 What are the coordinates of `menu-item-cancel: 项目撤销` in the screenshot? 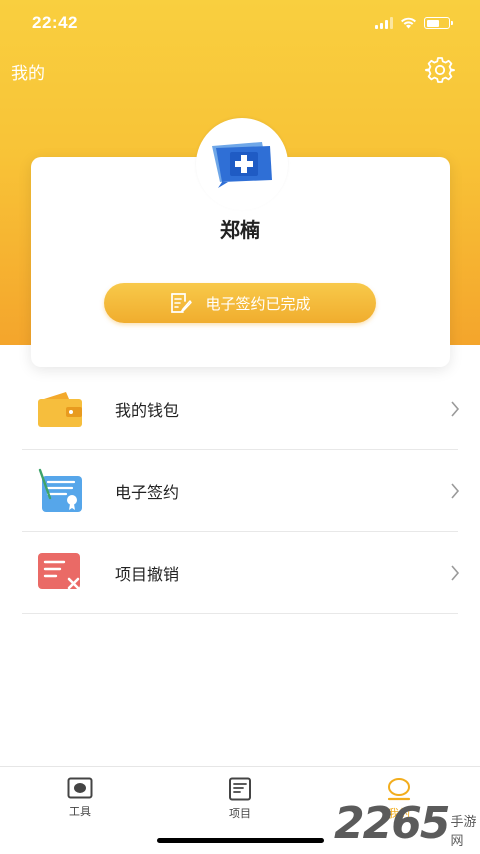 It's located at (241, 573).